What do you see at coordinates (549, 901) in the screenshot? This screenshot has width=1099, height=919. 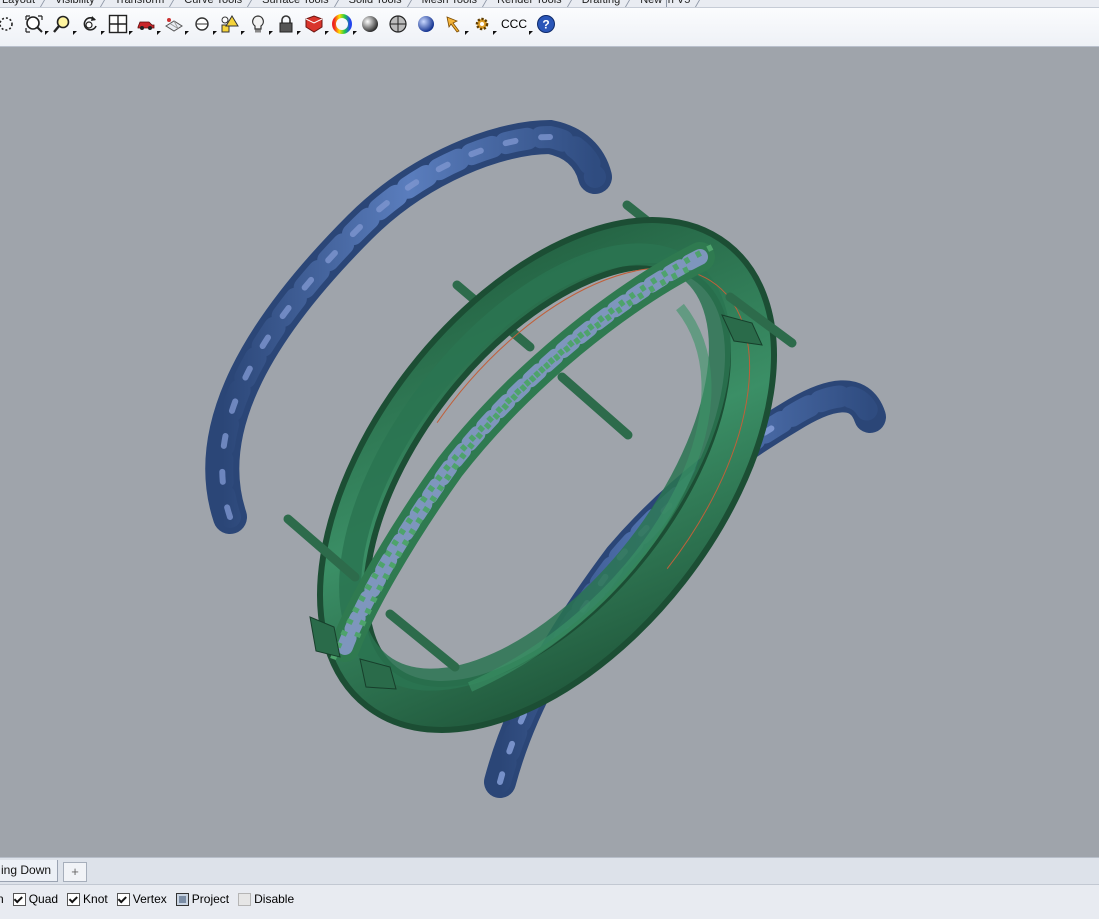 I see `osnap-bar: n Quad Knot Vertex Project Disable` at bounding box center [549, 901].